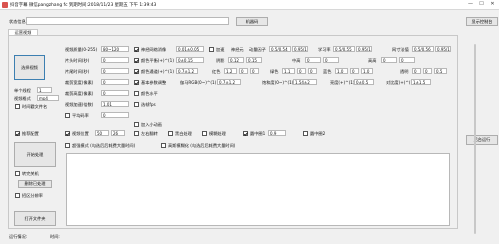 The height and width of the screenshot is (244, 499). What do you see at coordinates (154, 82) in the screenshot?
I see `basic-adjust-label: 基本参数调整` at bounding box center [154, 82].